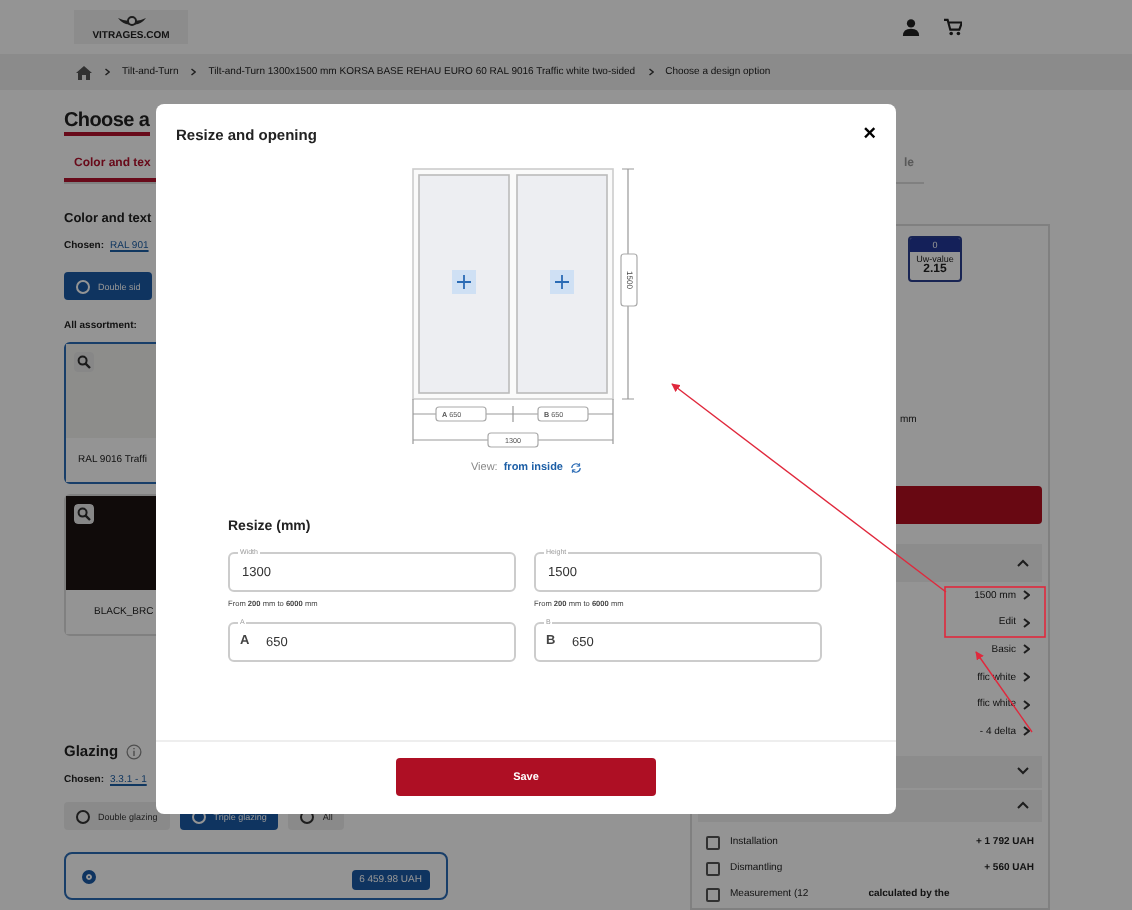 This screenshot has width=1132, height=910. I want to click on info-icon, so click(134, 751).